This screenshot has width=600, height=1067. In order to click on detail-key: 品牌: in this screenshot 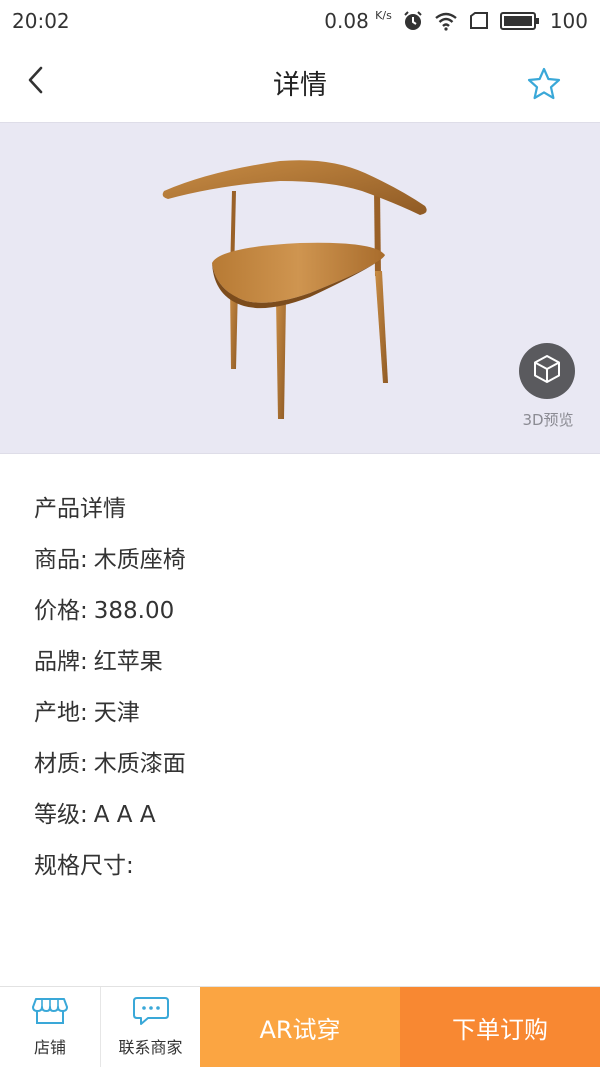, I will do `click(61, 662)`.